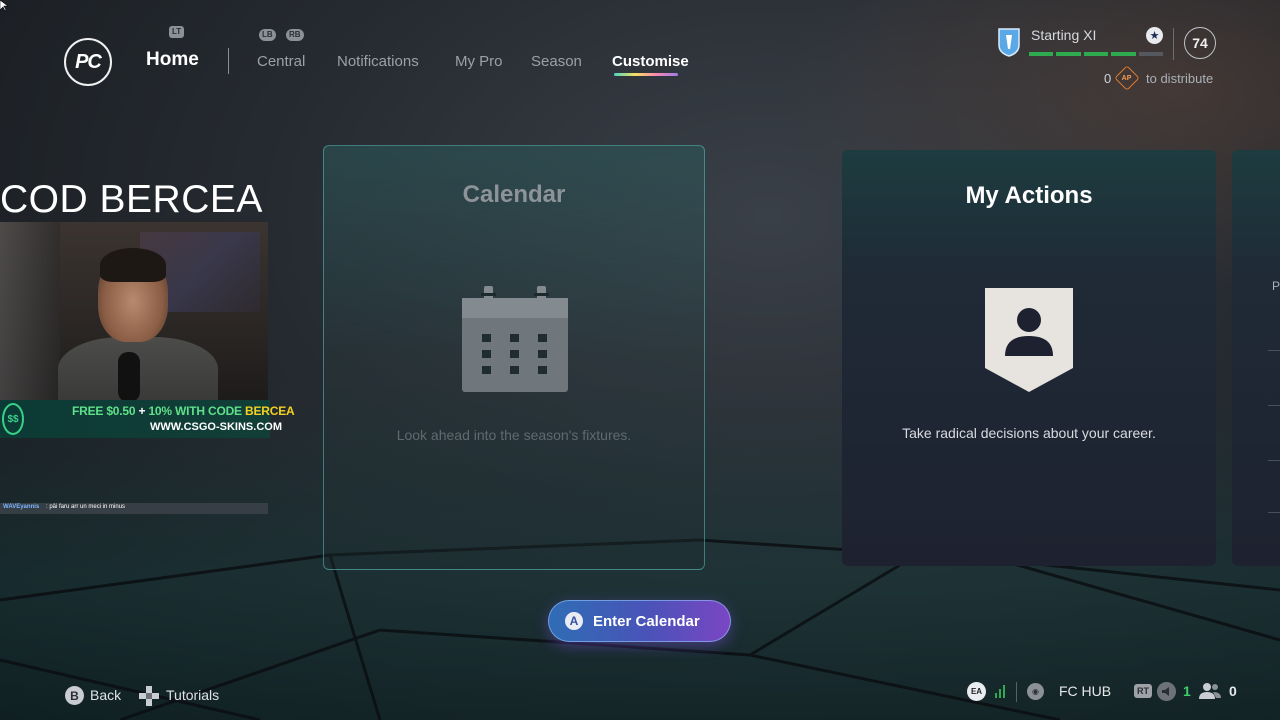 Image resolution: width=1280 pixels, height=720 pixels. Describe the element at coordinates (556, 61) in the screenshot. I see `tab-season: Season` at that location.